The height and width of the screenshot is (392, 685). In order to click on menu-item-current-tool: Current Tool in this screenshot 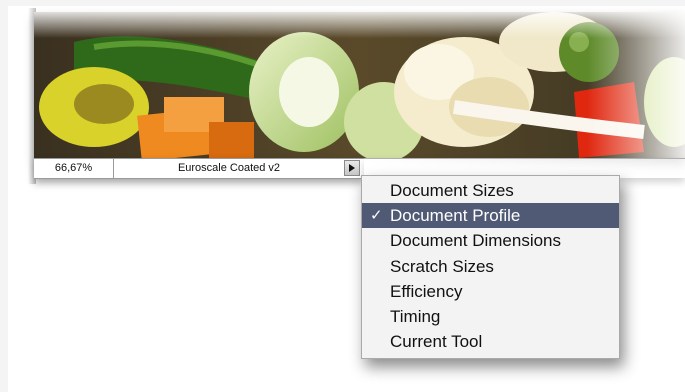, I will do `click(490, 341)`.